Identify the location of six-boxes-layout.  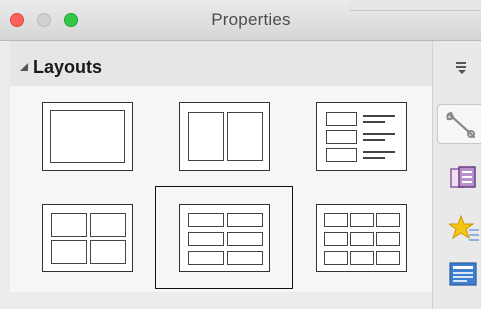
(224, 238).